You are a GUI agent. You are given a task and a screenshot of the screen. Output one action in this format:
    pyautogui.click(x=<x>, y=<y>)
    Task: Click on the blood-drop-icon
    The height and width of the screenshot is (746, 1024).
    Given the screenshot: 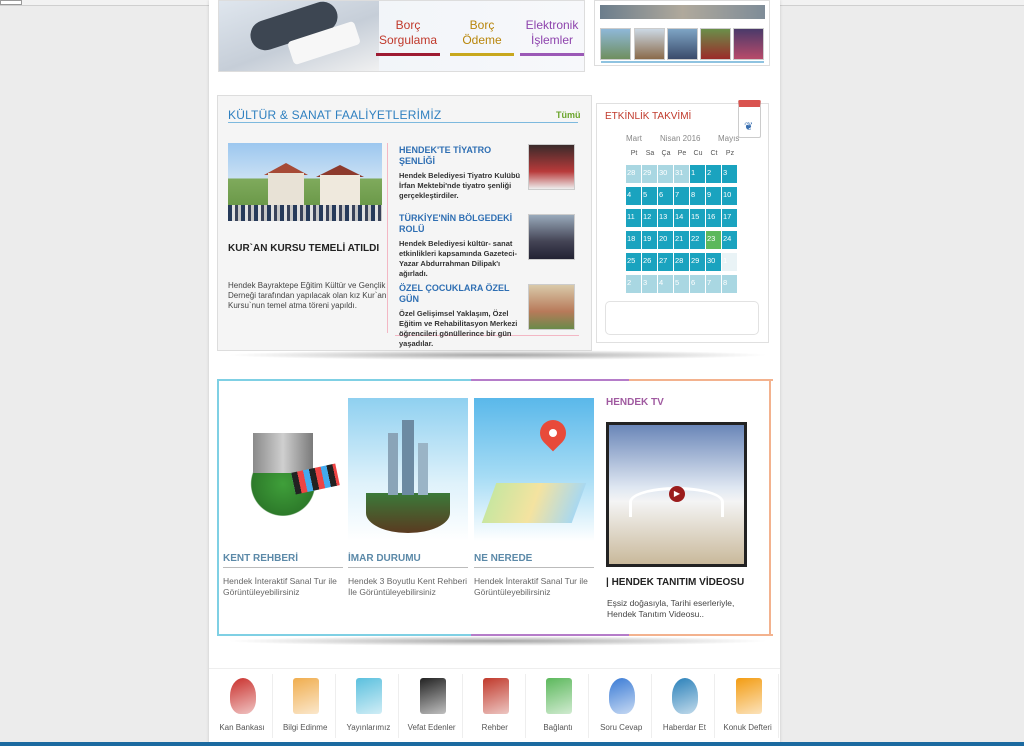 What is the action you would take?
    pyautogui.click(x=243, y=696)
    